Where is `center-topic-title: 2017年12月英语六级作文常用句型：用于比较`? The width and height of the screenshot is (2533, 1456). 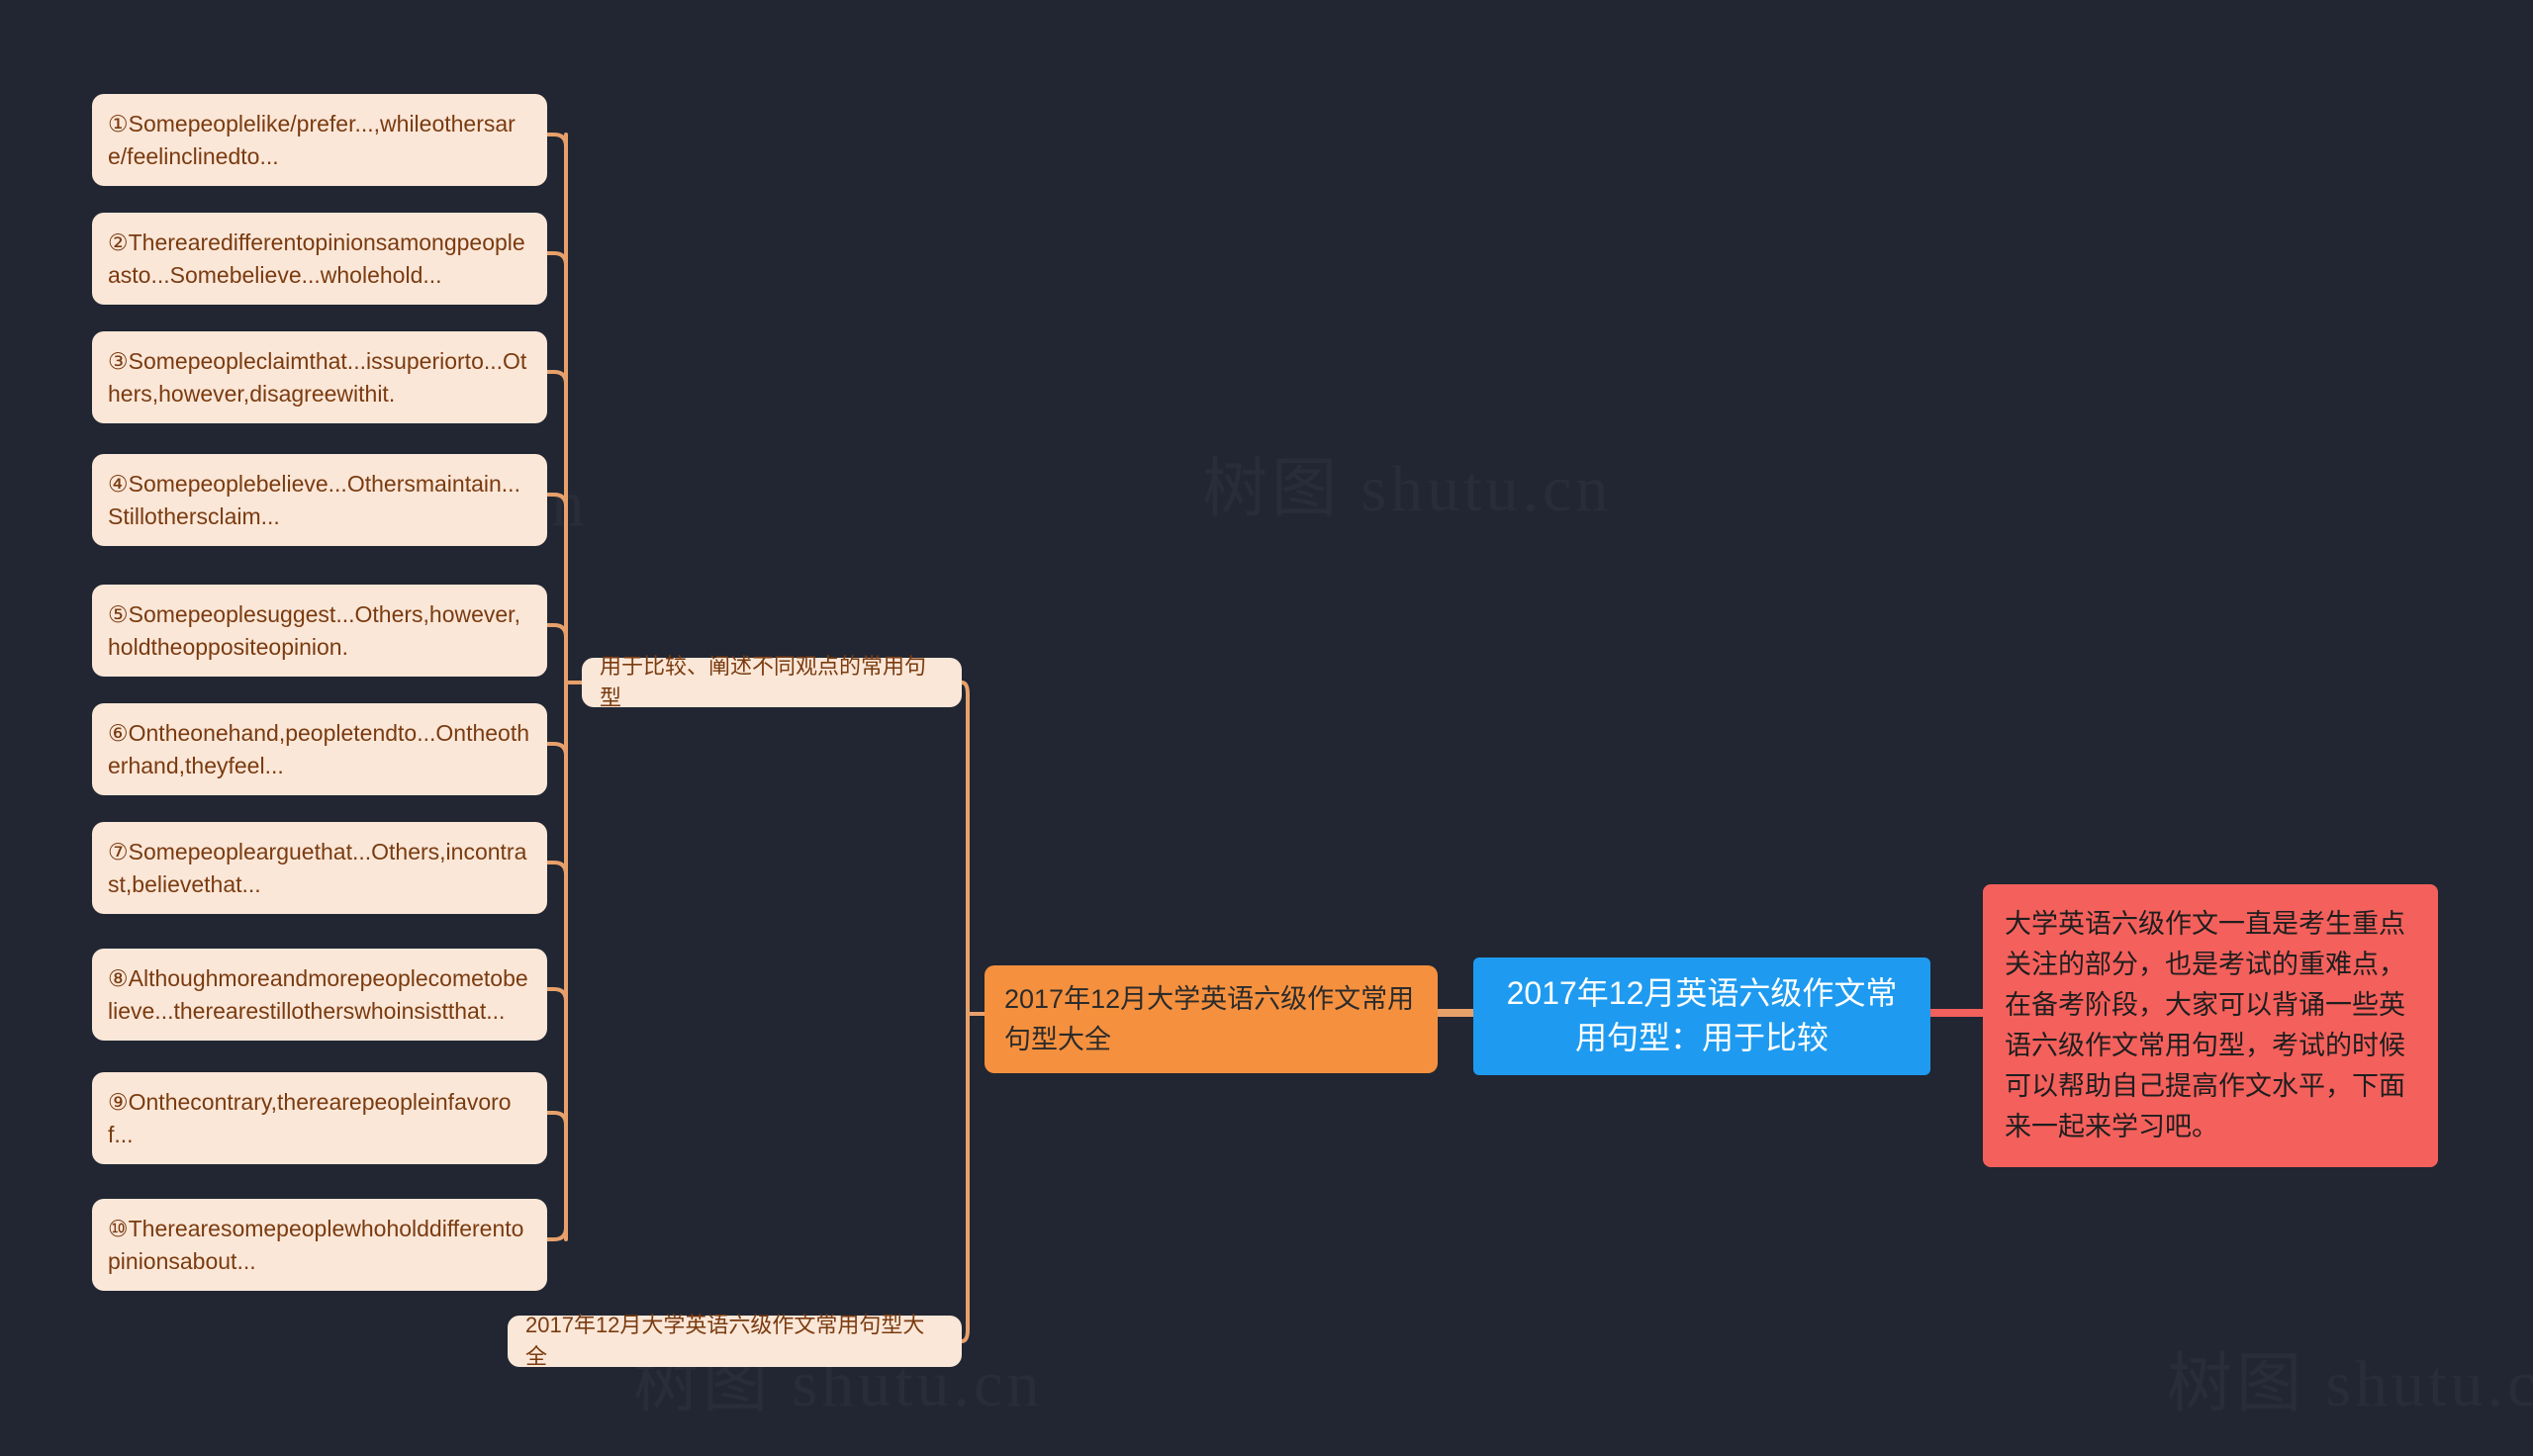
center-topic-title: 2017年12月英语六级作文常用句型：用于比较 is located at coordinates (1702, 1015).